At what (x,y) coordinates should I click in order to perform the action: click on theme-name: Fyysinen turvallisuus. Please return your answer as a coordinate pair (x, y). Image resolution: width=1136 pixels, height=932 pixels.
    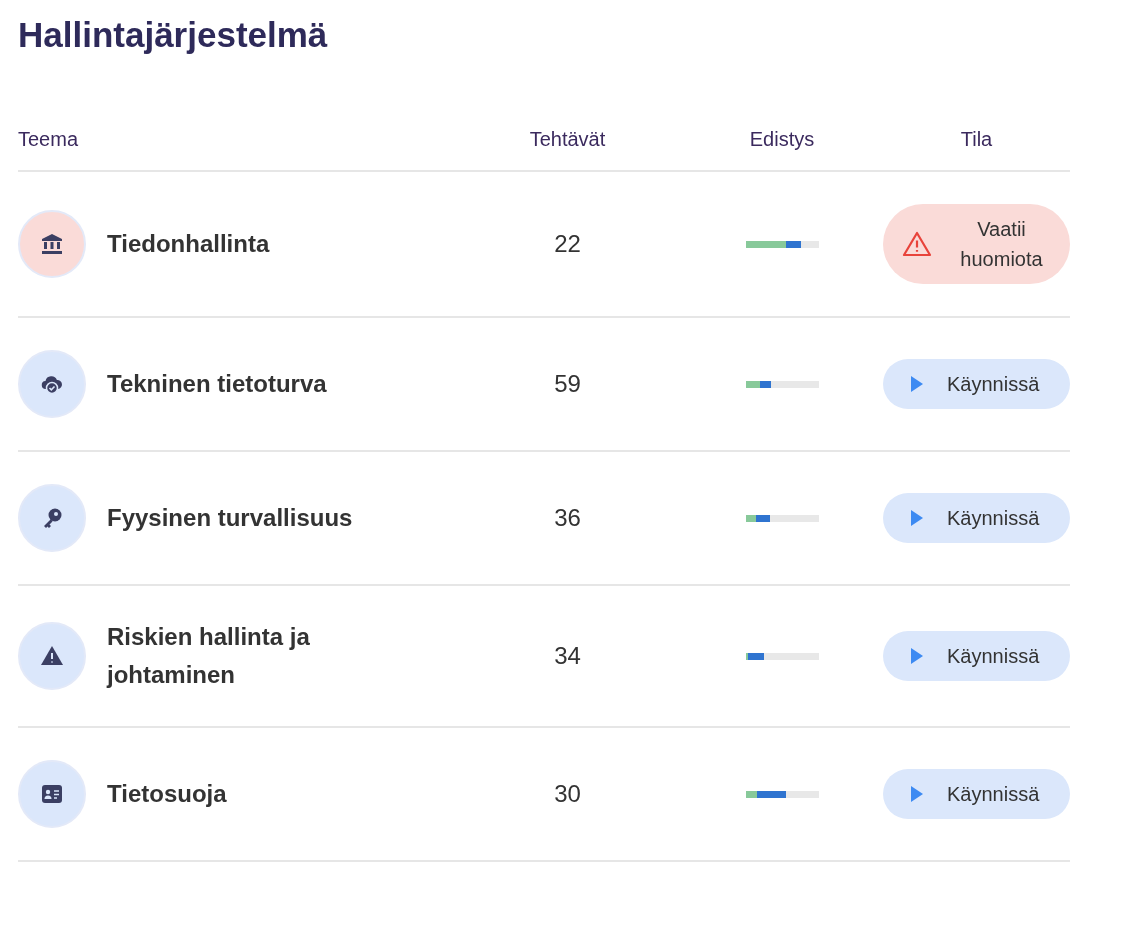
    Looking at the image, I should click on (230, 518).